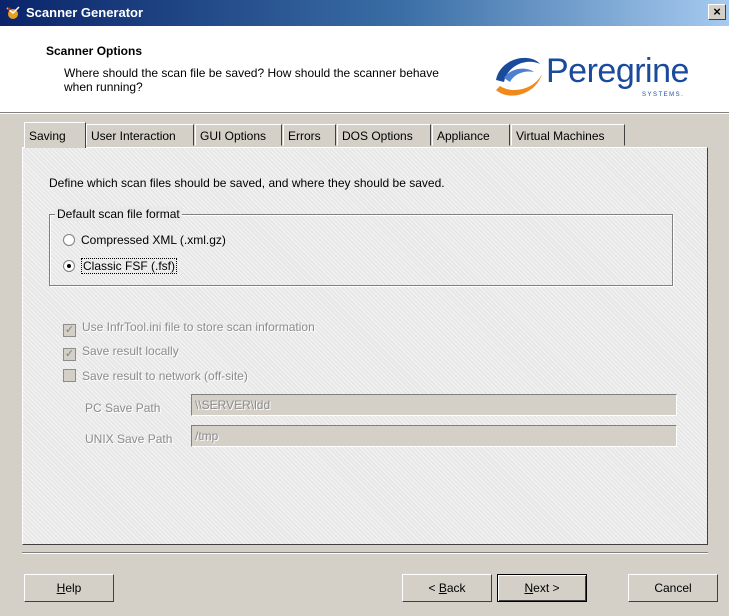 This screenshot has width=729, height=616. Describe the element at coordinates (238, 135) in the screenshot. I see `tab-gui-options: GUI Options` at that location.